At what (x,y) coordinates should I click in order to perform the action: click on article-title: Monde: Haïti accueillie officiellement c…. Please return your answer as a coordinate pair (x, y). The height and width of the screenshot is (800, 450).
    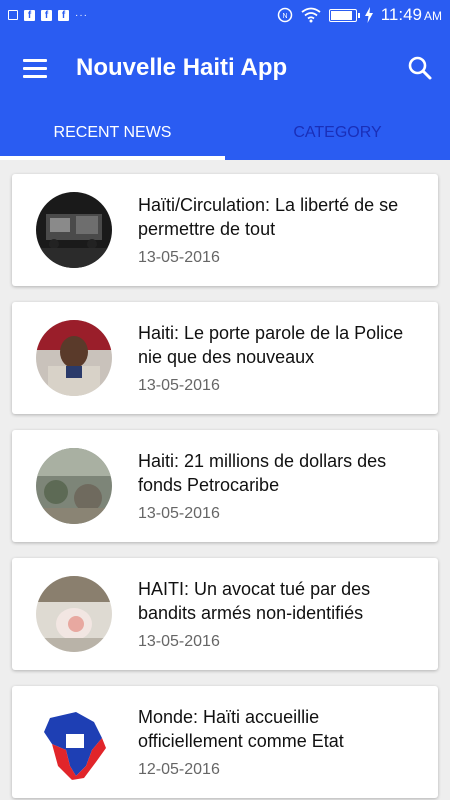
    Looking at the image, I should click on (241, 729).